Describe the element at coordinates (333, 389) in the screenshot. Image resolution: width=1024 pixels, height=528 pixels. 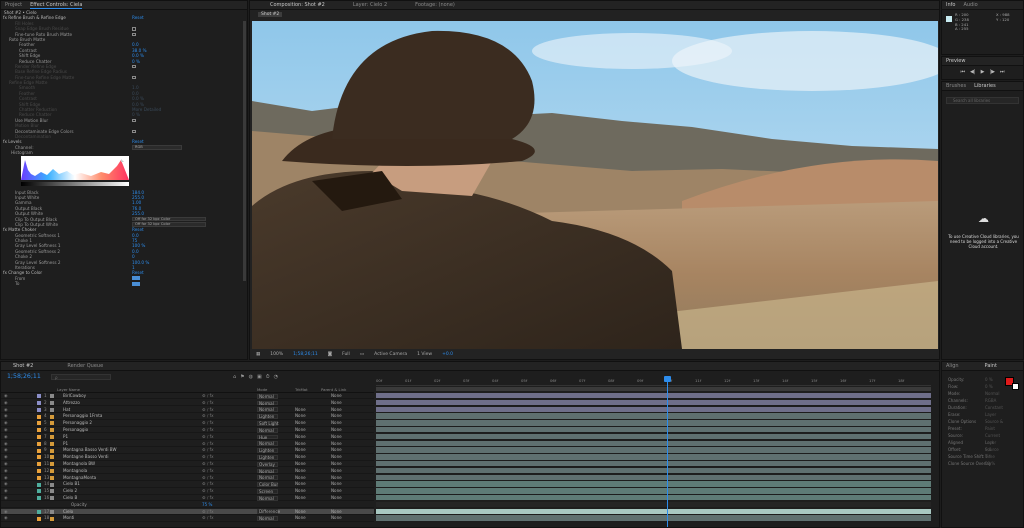
I see `header-parent: Parent & Link` at that location.